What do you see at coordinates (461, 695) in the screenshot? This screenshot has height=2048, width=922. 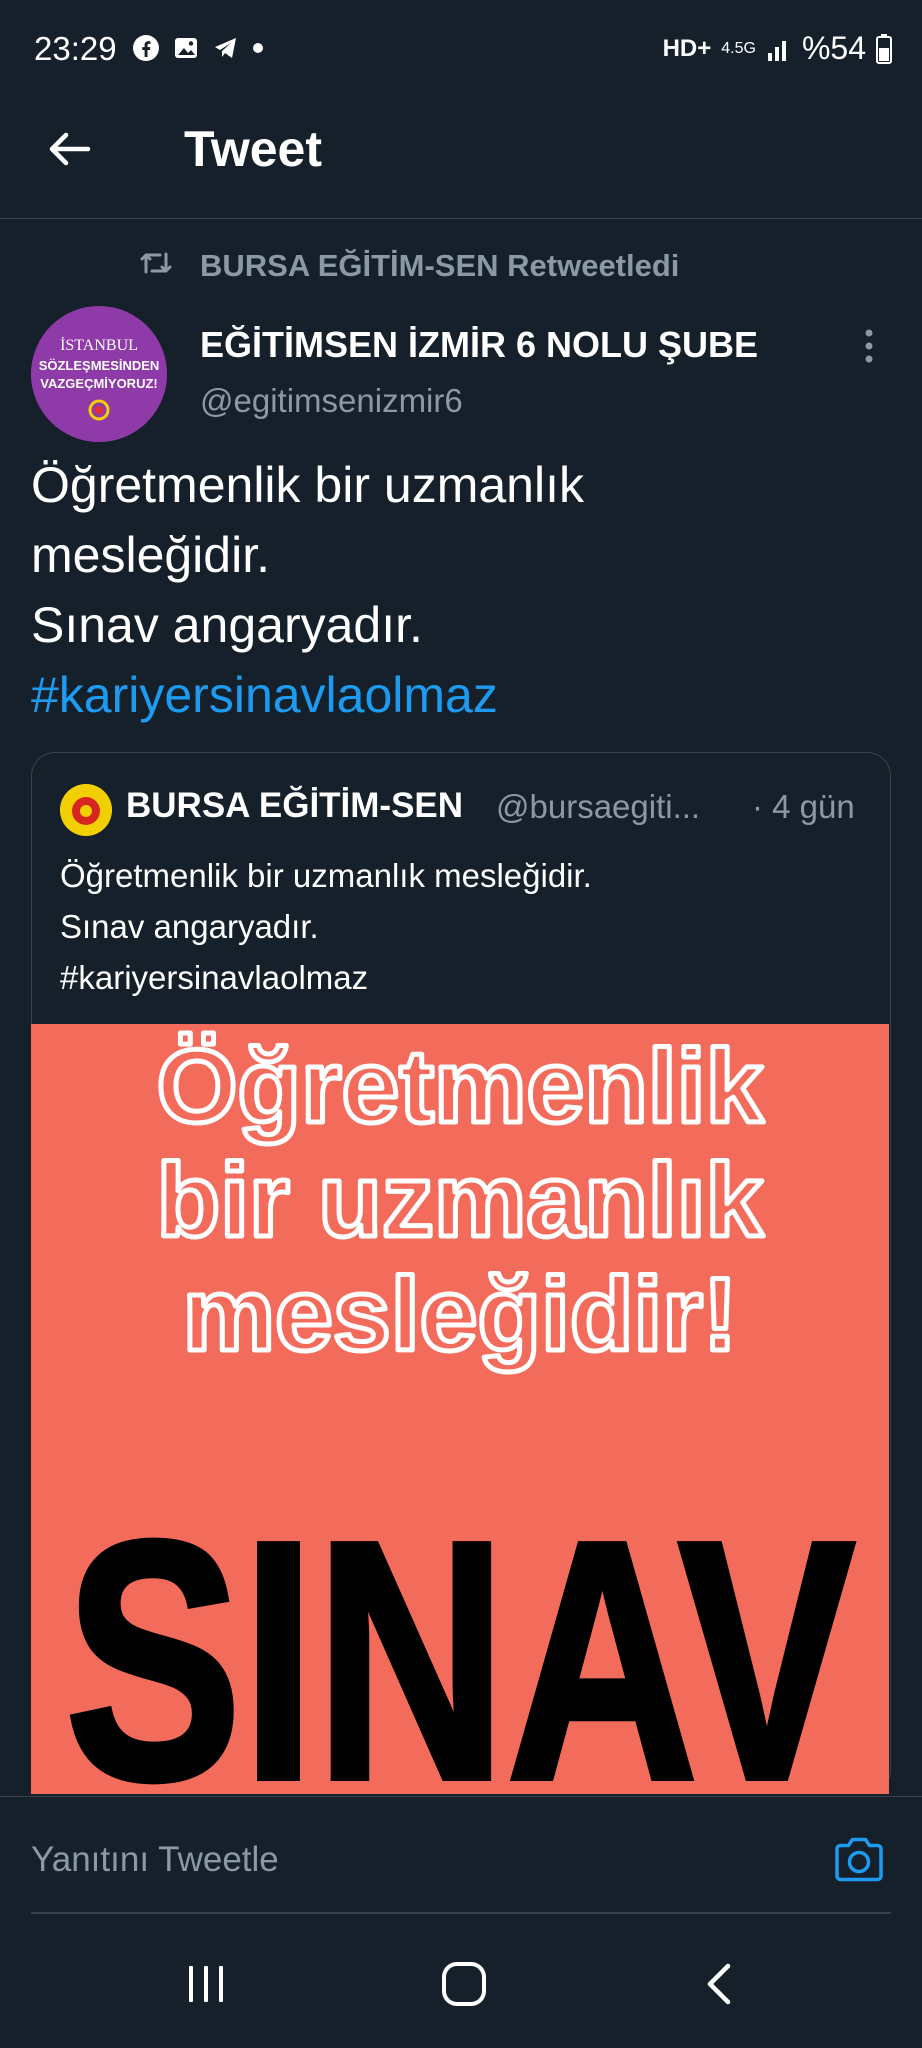 I see `tweet-hashtag-link: #kariyersinavlaolmaz` at bounding box center [461, 695].